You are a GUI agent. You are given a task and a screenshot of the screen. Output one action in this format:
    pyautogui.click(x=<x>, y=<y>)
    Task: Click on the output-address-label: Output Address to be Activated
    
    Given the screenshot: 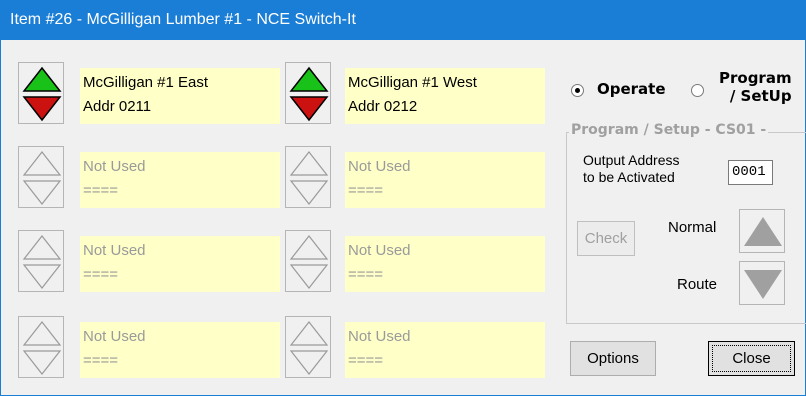 What is the action you would take?
    pyautogui.click(x=631, y=169)
    